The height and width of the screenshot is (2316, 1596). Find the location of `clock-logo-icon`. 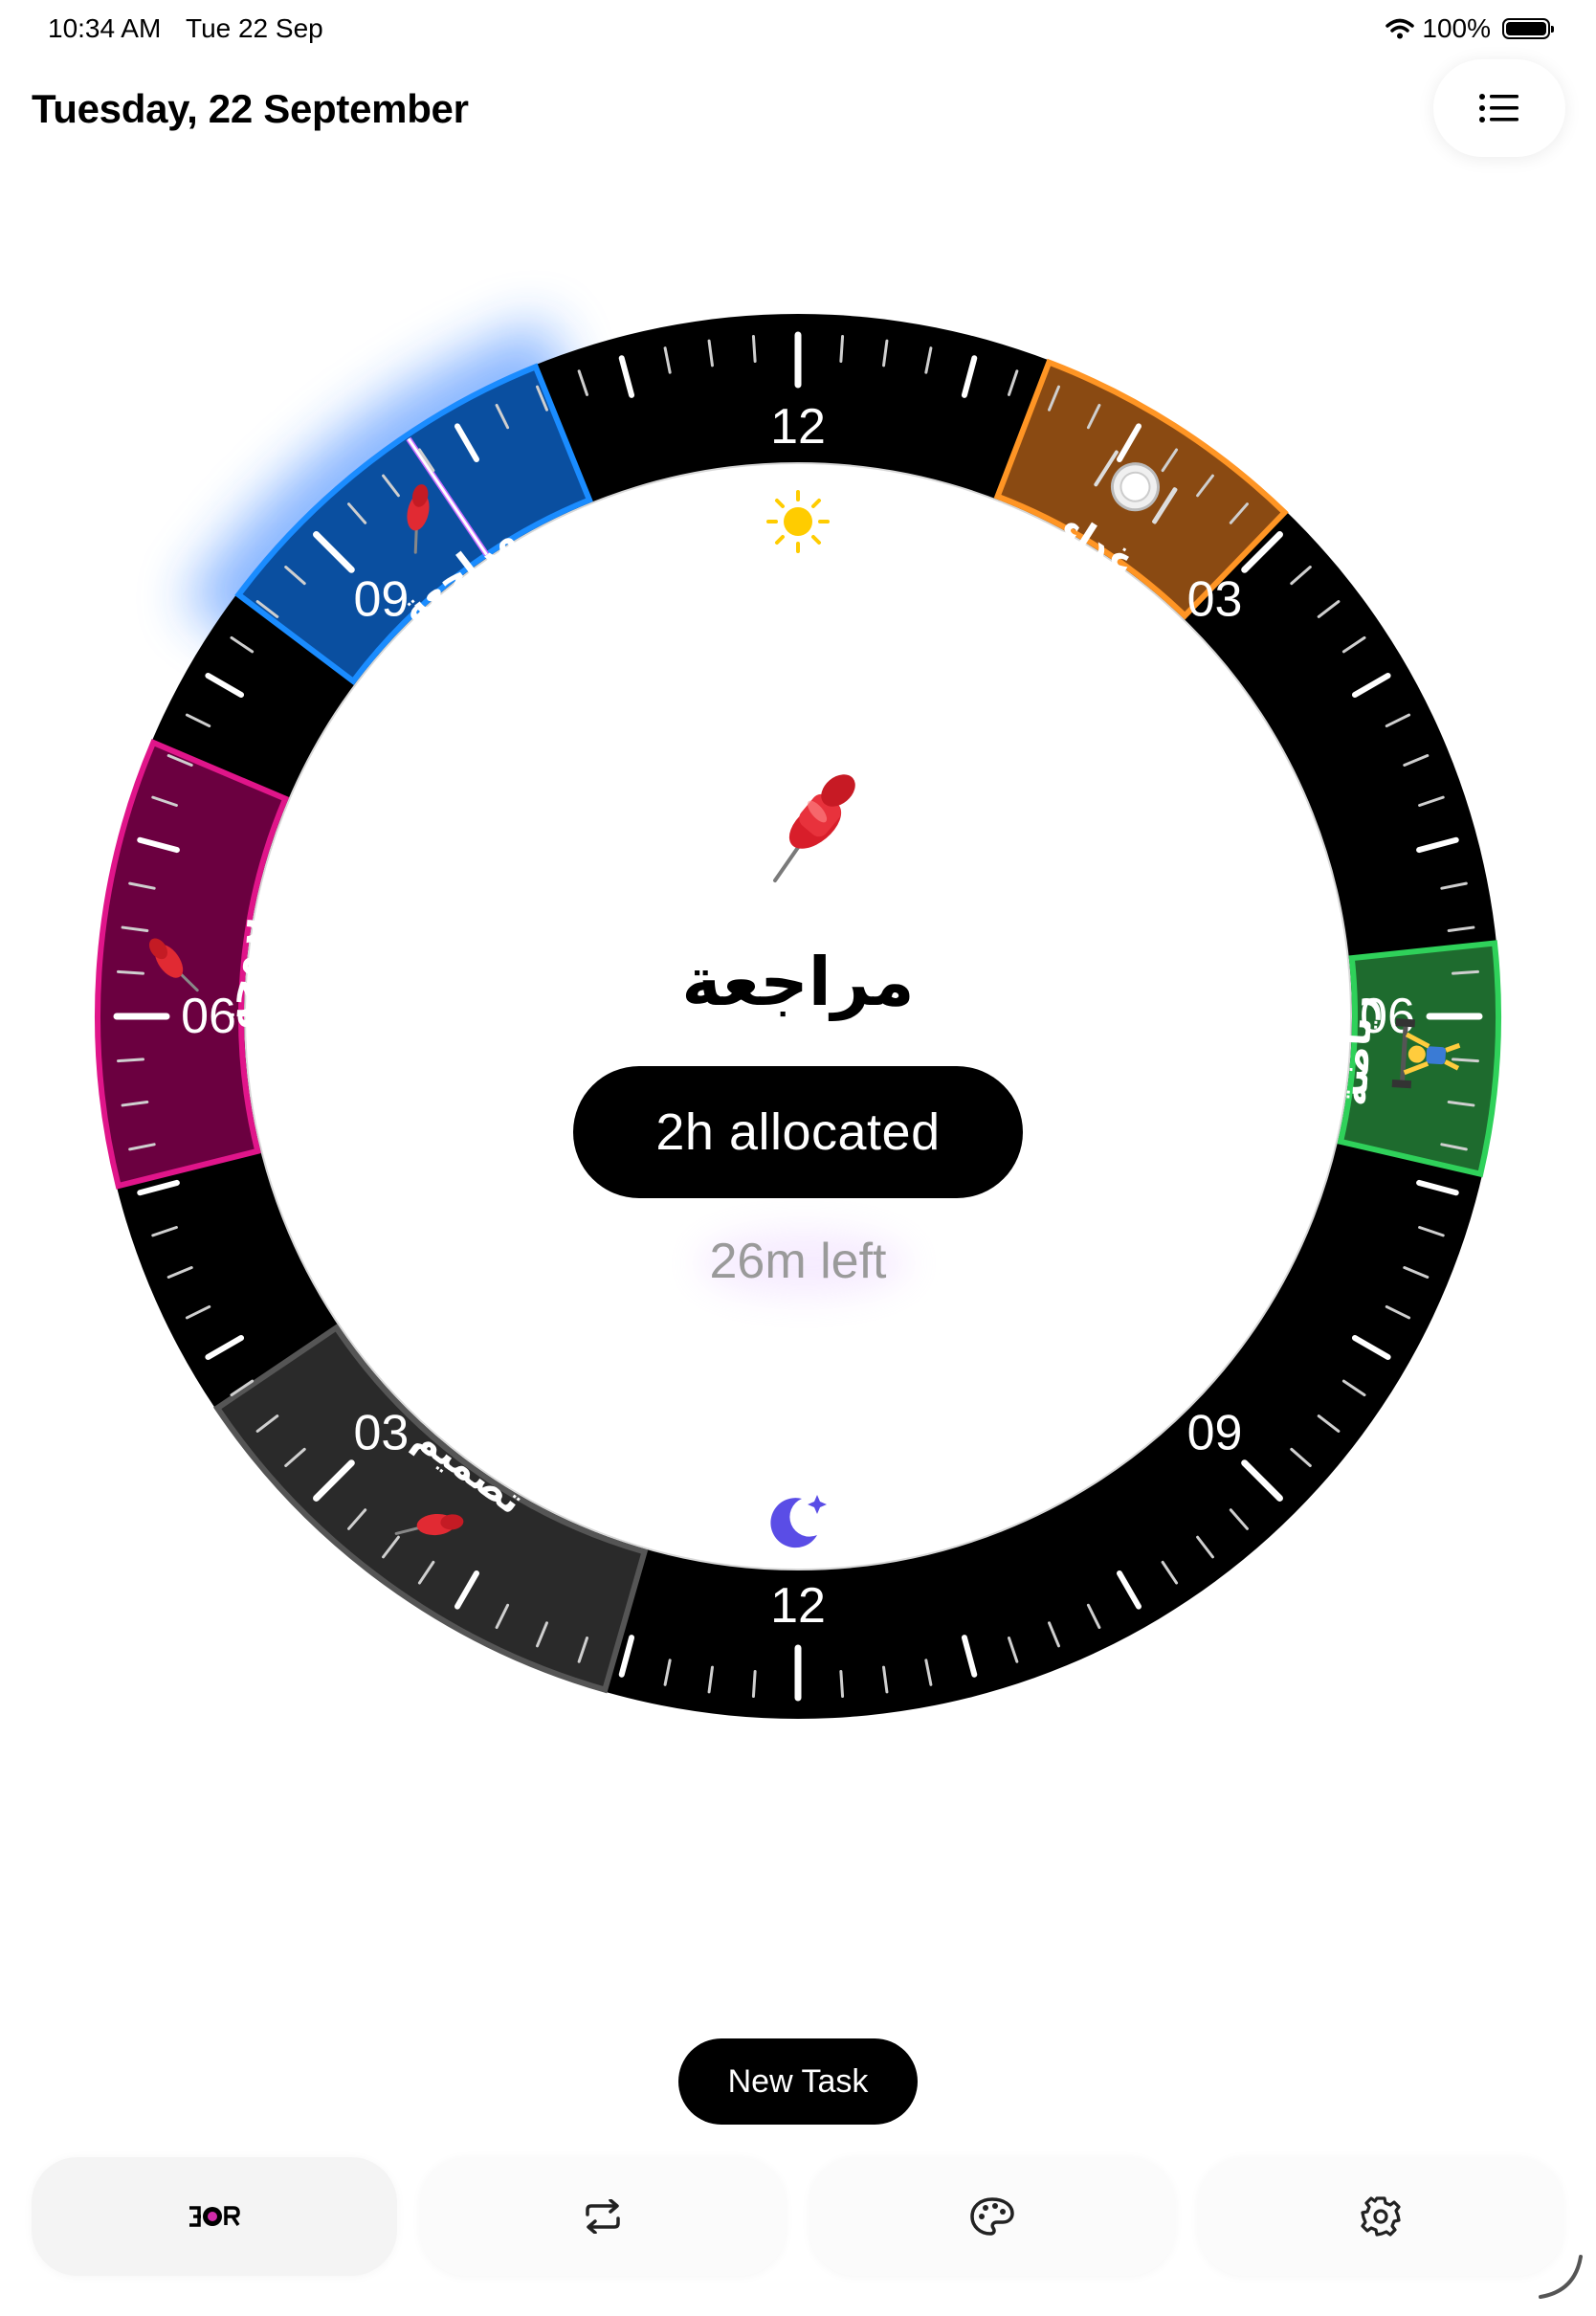

clock-logo-icon is located at coordinates (215, 2217).